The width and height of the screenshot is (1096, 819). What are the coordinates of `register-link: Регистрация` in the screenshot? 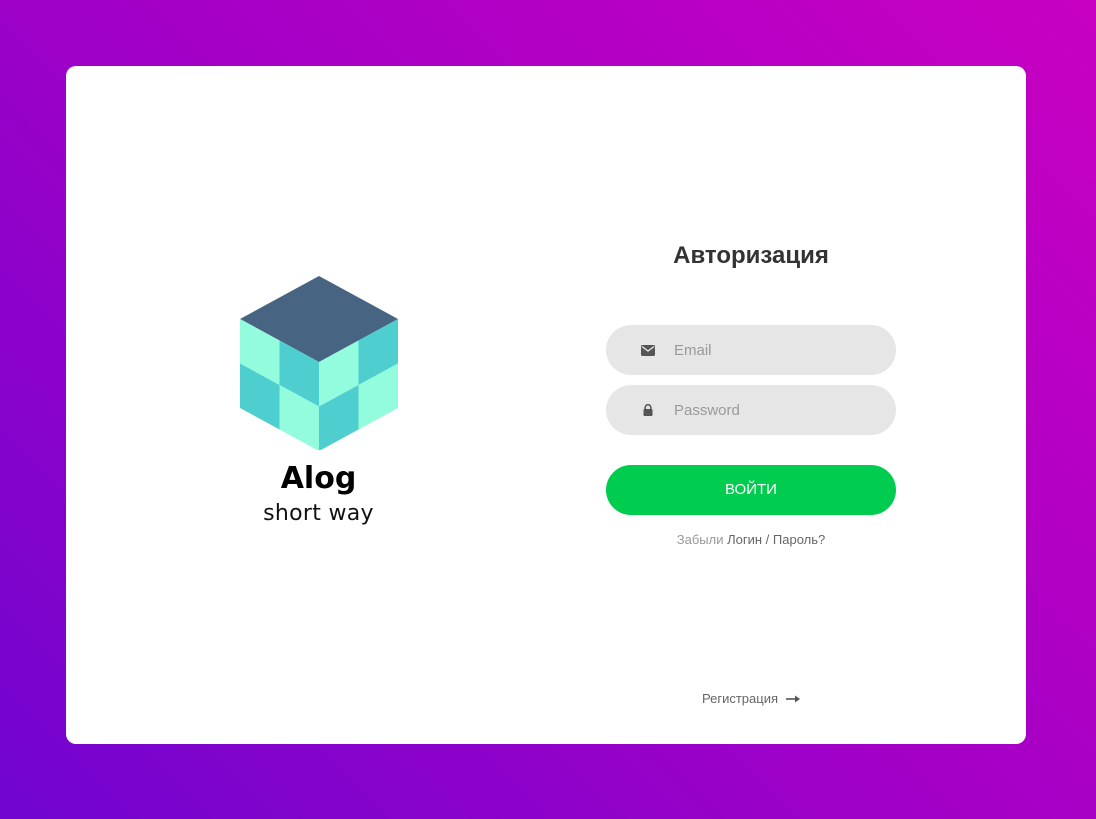 It's located at (751, 699).